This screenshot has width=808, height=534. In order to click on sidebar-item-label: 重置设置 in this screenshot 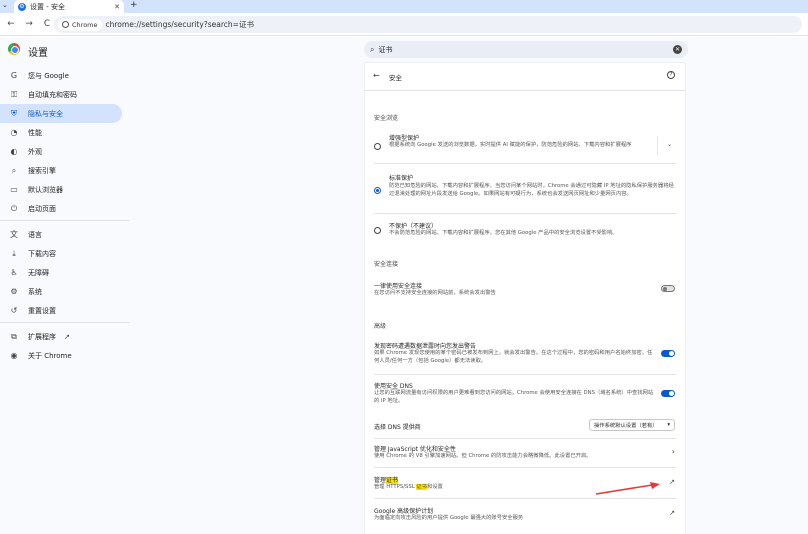, I will do `click(42, 310)`.